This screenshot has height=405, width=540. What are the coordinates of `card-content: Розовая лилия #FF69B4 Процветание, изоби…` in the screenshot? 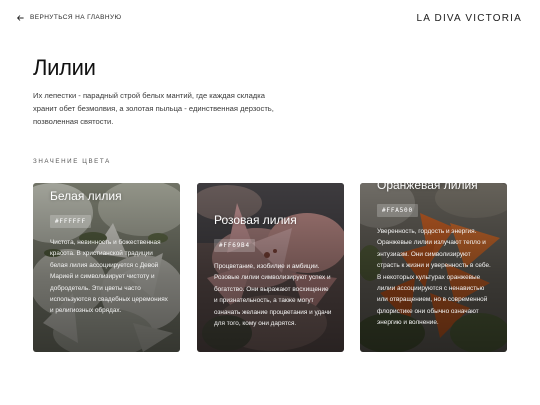 It's located at (273, 271).